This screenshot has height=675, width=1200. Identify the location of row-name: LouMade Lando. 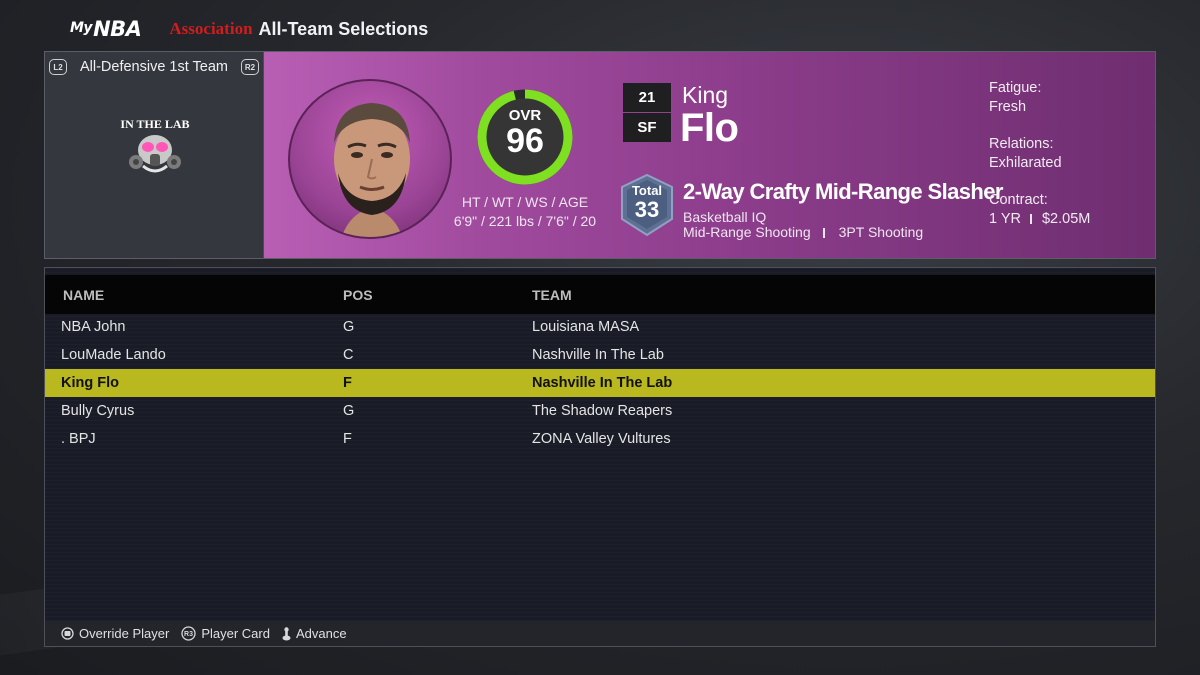
(113, 355).